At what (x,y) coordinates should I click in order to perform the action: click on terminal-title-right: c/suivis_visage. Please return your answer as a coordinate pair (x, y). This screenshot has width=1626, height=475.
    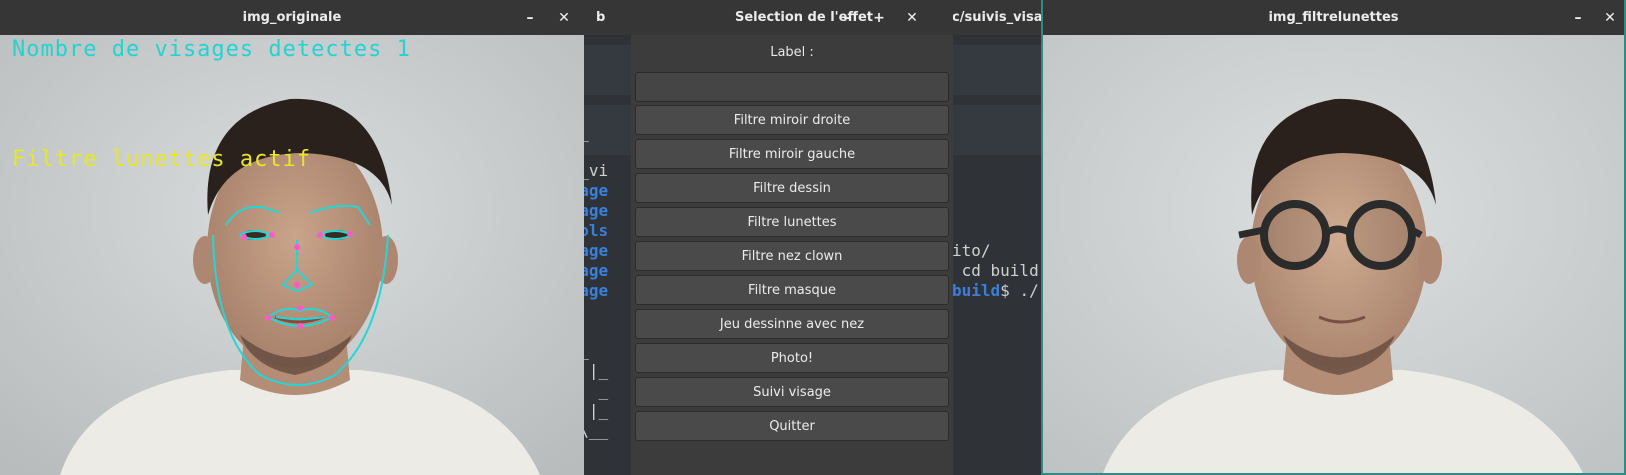
    Looking at the image, I should click on (998, 17).